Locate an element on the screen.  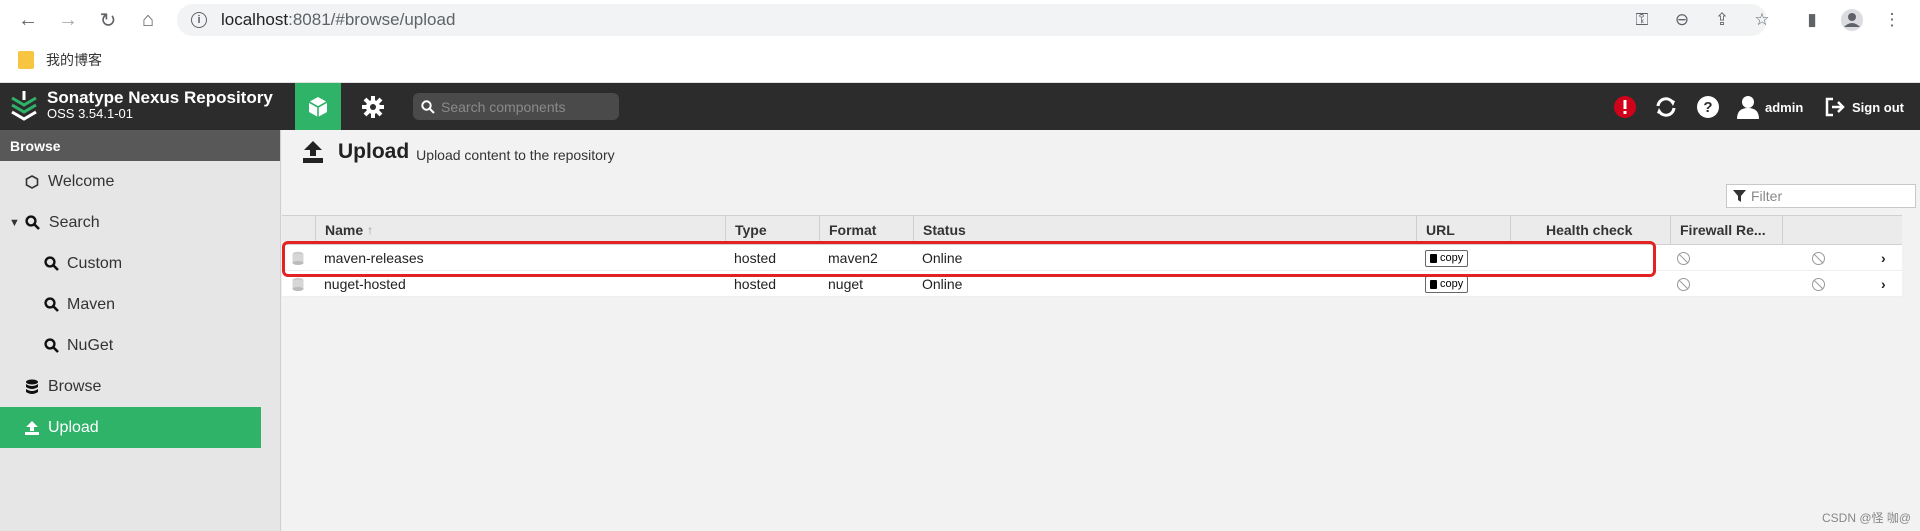
address-bar: i localhost:8081/#browse/upload is located at coordinates (972, 20).